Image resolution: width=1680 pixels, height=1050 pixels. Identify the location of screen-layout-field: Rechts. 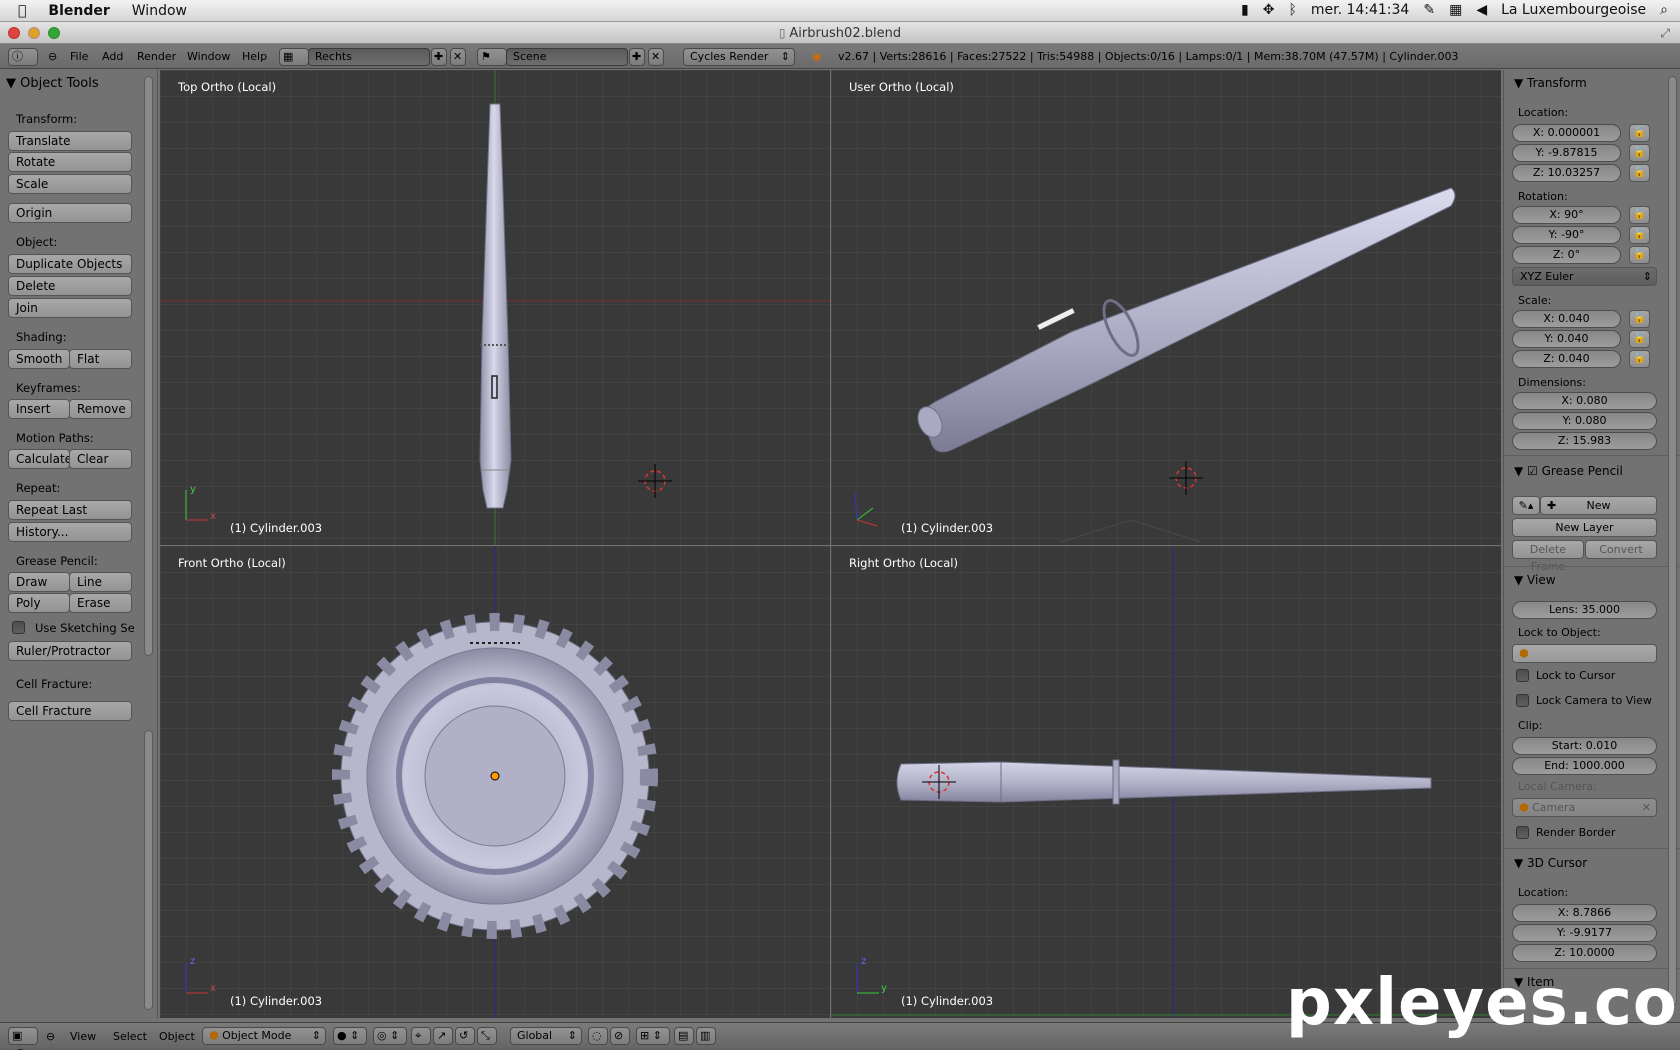
(369, 57).